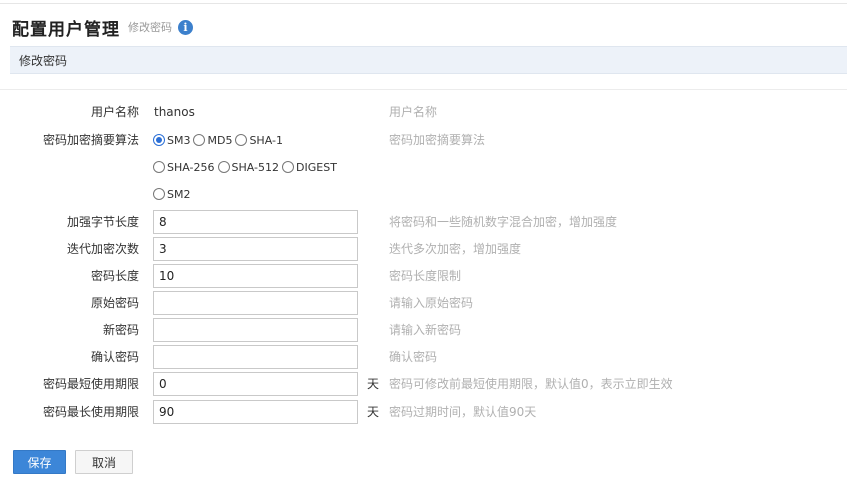 This screenshot has width=847, height=496. I want to click on new-password-row: 新密码 请输入新密码, so click(423, 330).